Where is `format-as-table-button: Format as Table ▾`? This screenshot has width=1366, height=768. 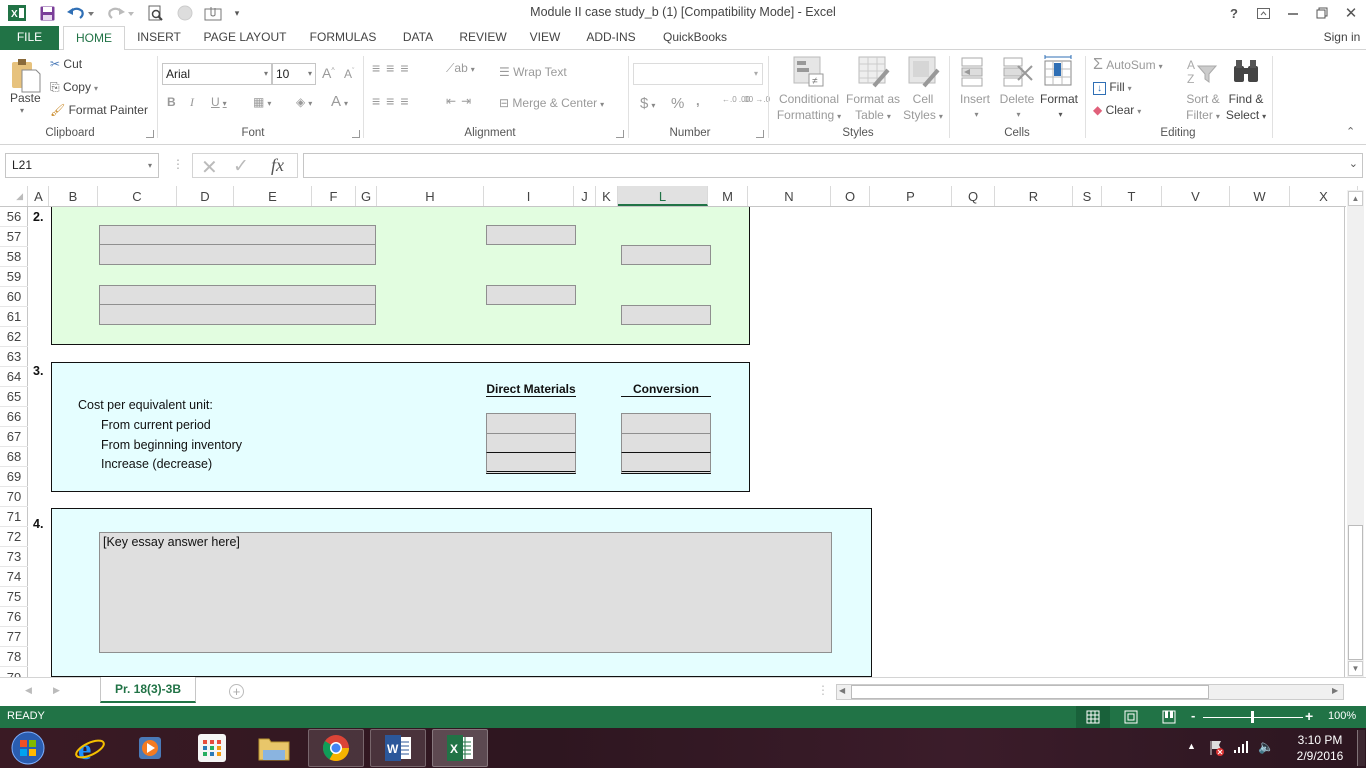 format-as-table-button: Format as Table ▾ is located at coordinates (873, 108).